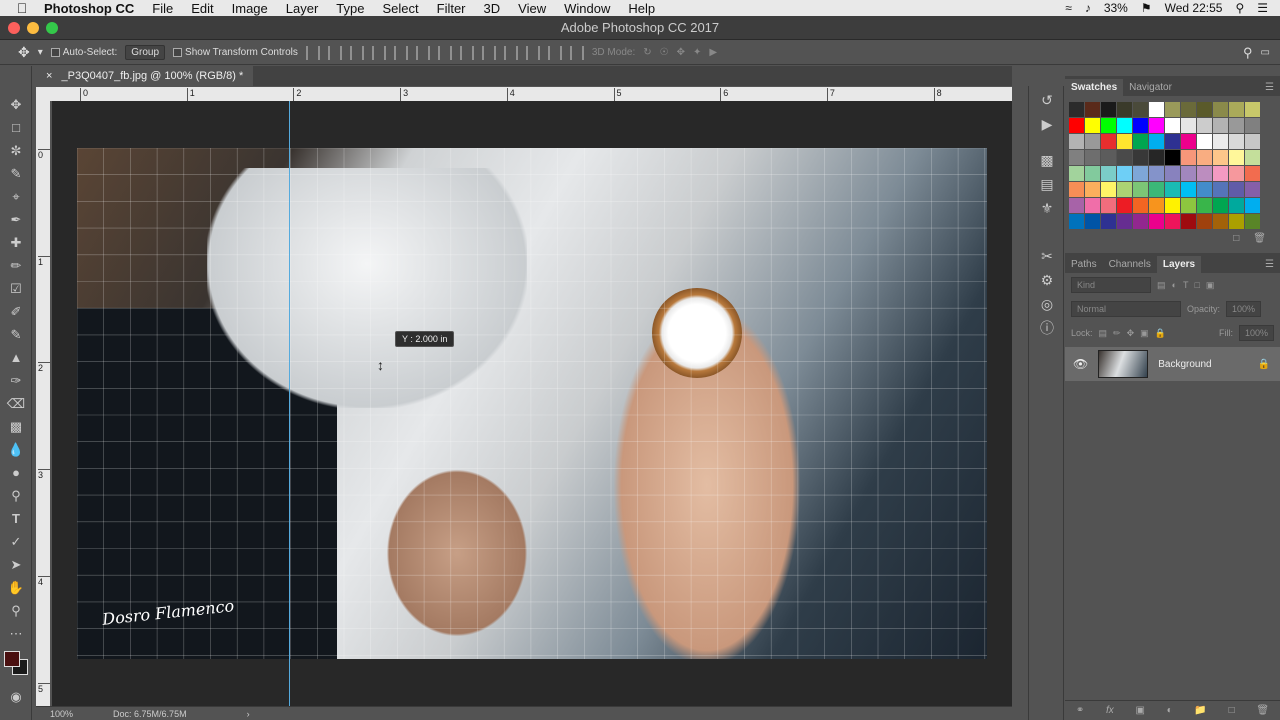  I want to click on history-icon: ↺, so click(1047, 100).